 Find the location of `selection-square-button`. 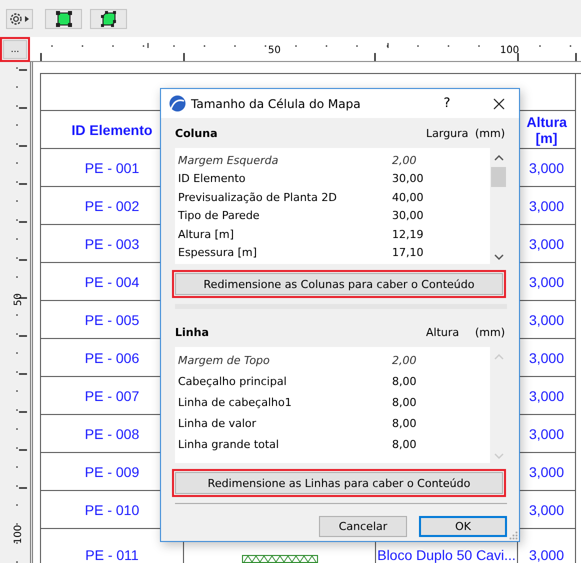

selection-square-button is located at coordinates (63, 18).